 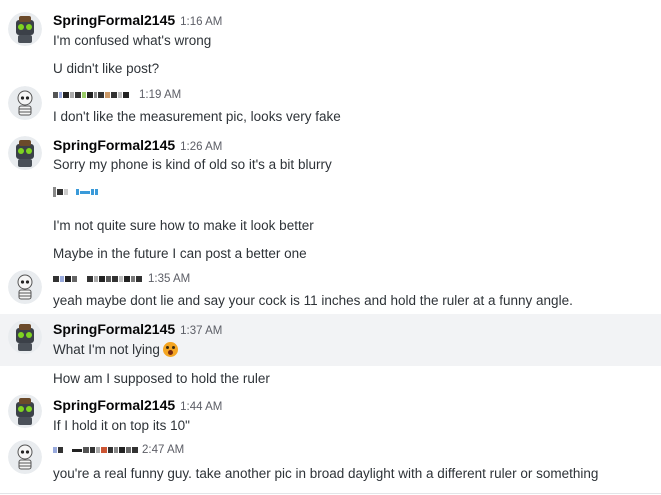 I want to click on pleading-face-emoji-icon, so click(x=170, y=349).